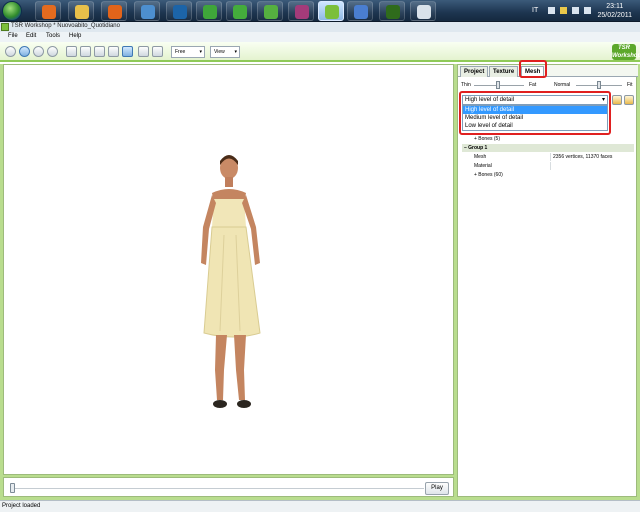 The image size is (640, 512). I want to click on thin-label: Thin, so click(466, 85).